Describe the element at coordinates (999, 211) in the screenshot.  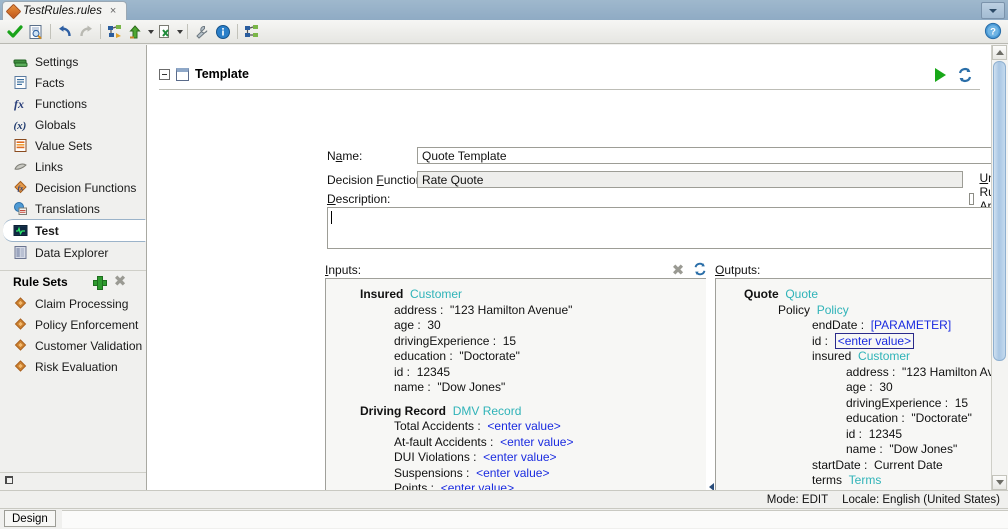
I see `scrollbar-thumb` at that location.